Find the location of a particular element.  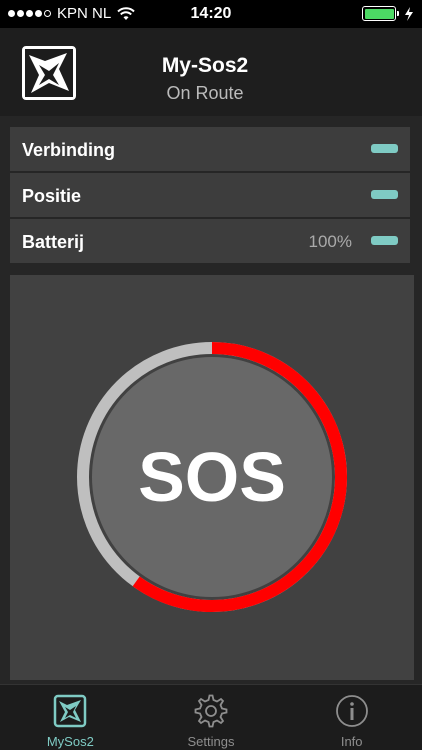

connection-indicator is located at coordinates (384, 148).